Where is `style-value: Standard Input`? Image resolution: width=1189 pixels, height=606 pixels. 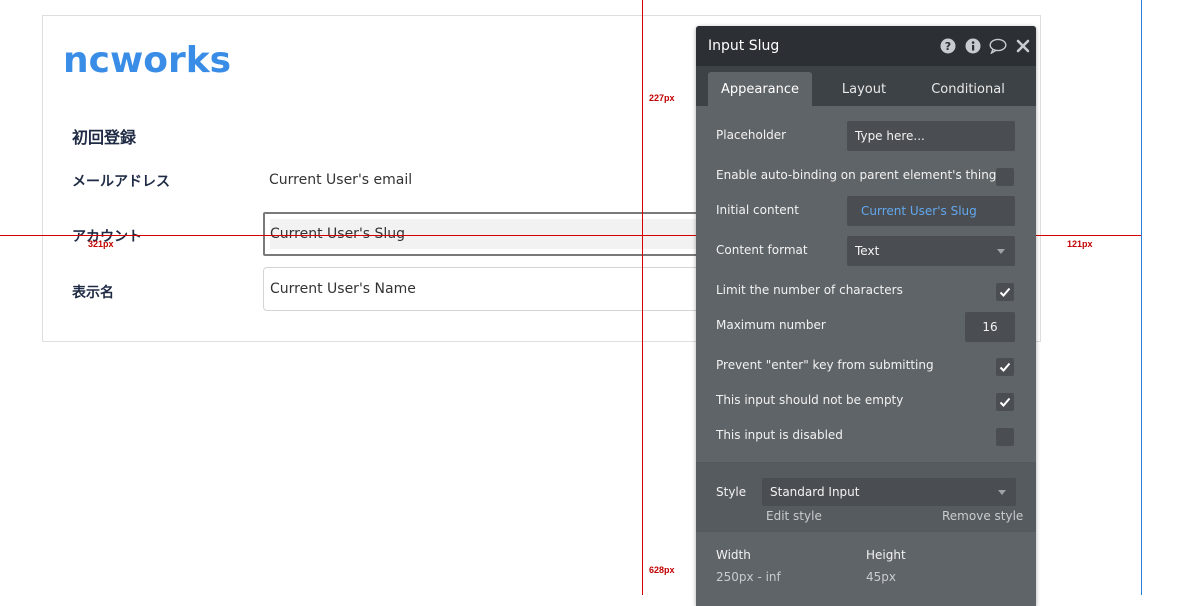 style-value: Standard Input is located at coordinates (815, 492).